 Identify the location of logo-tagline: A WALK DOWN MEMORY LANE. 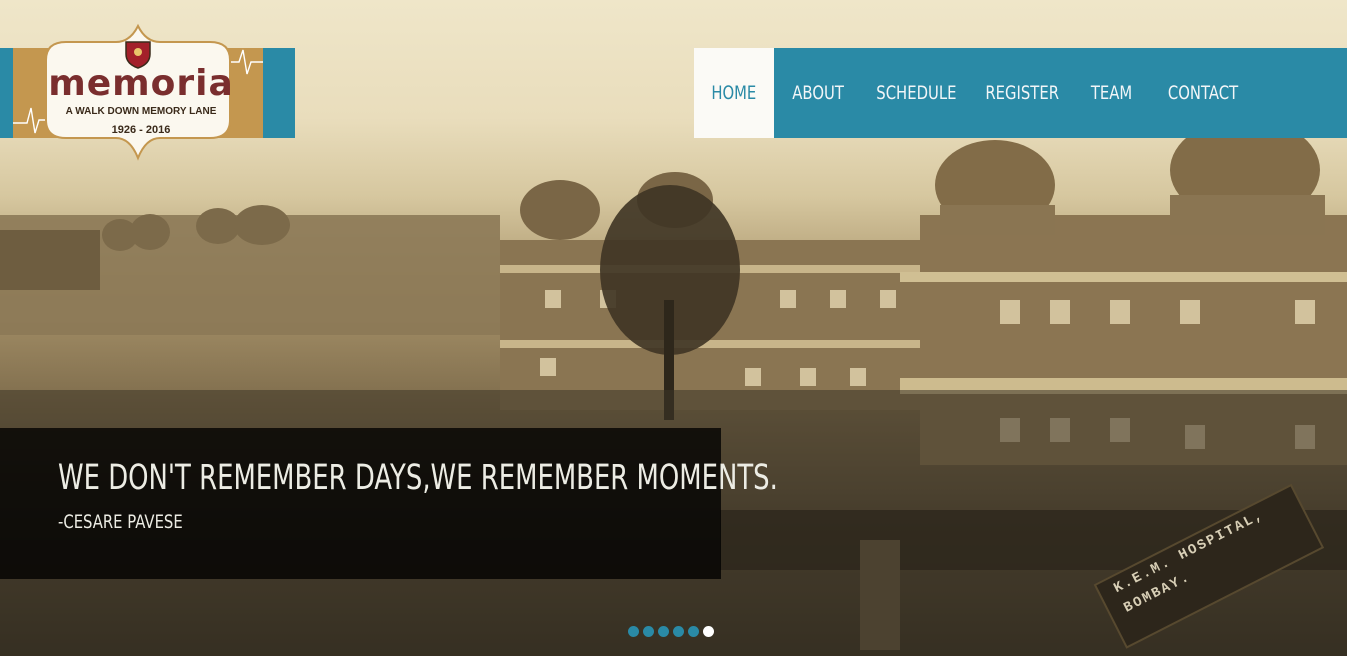
(141, 111).